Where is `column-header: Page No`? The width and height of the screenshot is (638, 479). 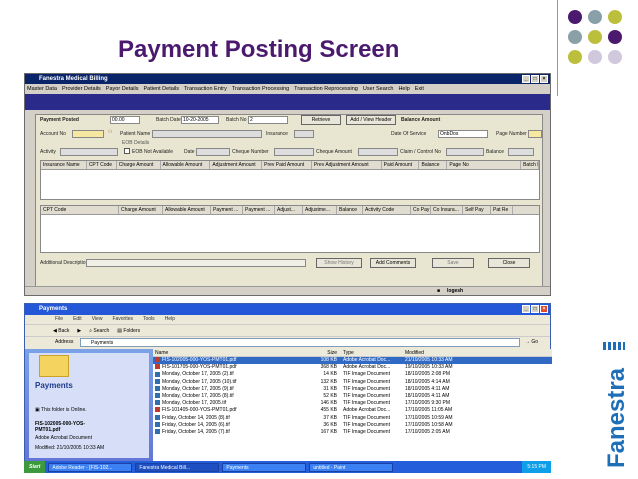
column-header: Page No is located at coordinates (484, 165).